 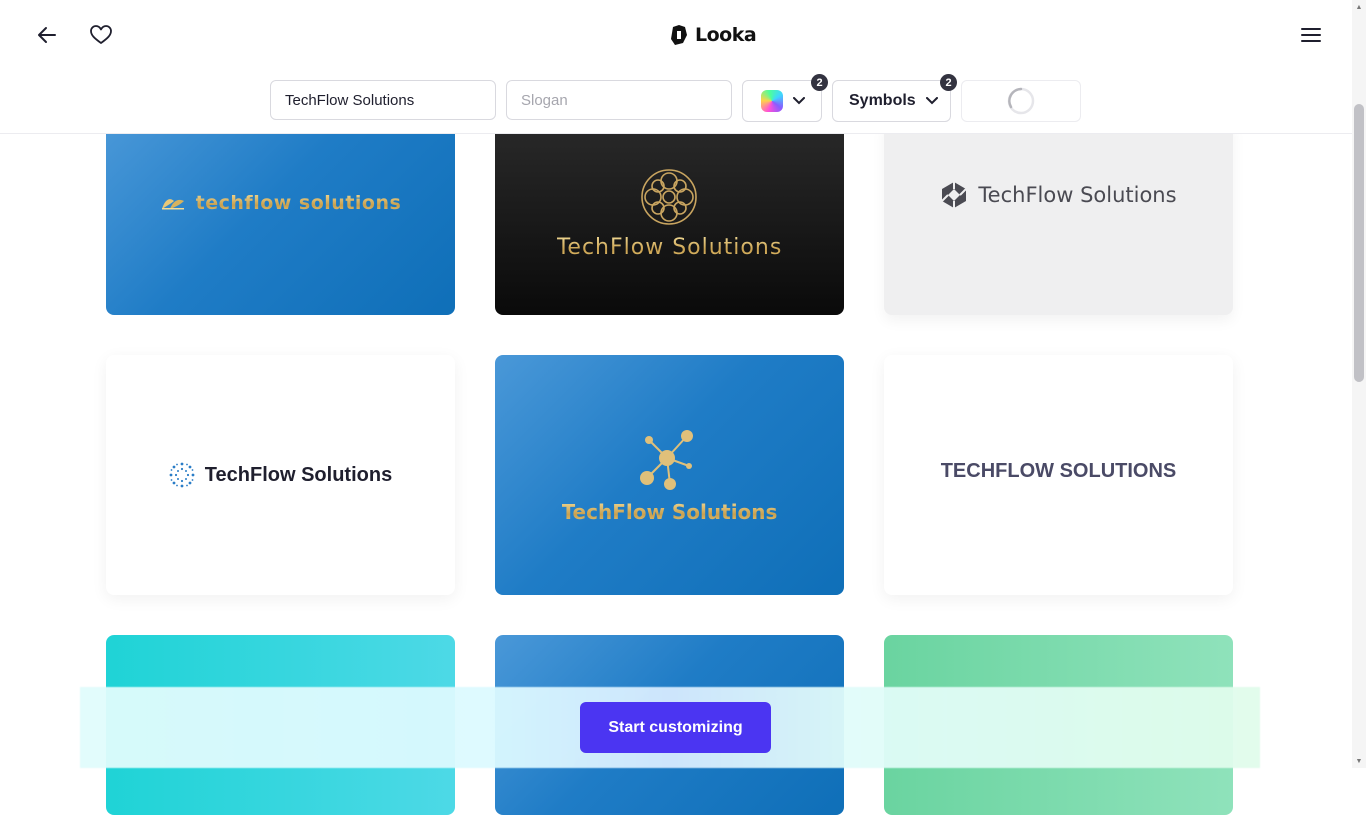 What do you see at coordinates (954, 194) in the screenshot?
I see `hexagon-symbol-icon` at bounding box center [954, 194].